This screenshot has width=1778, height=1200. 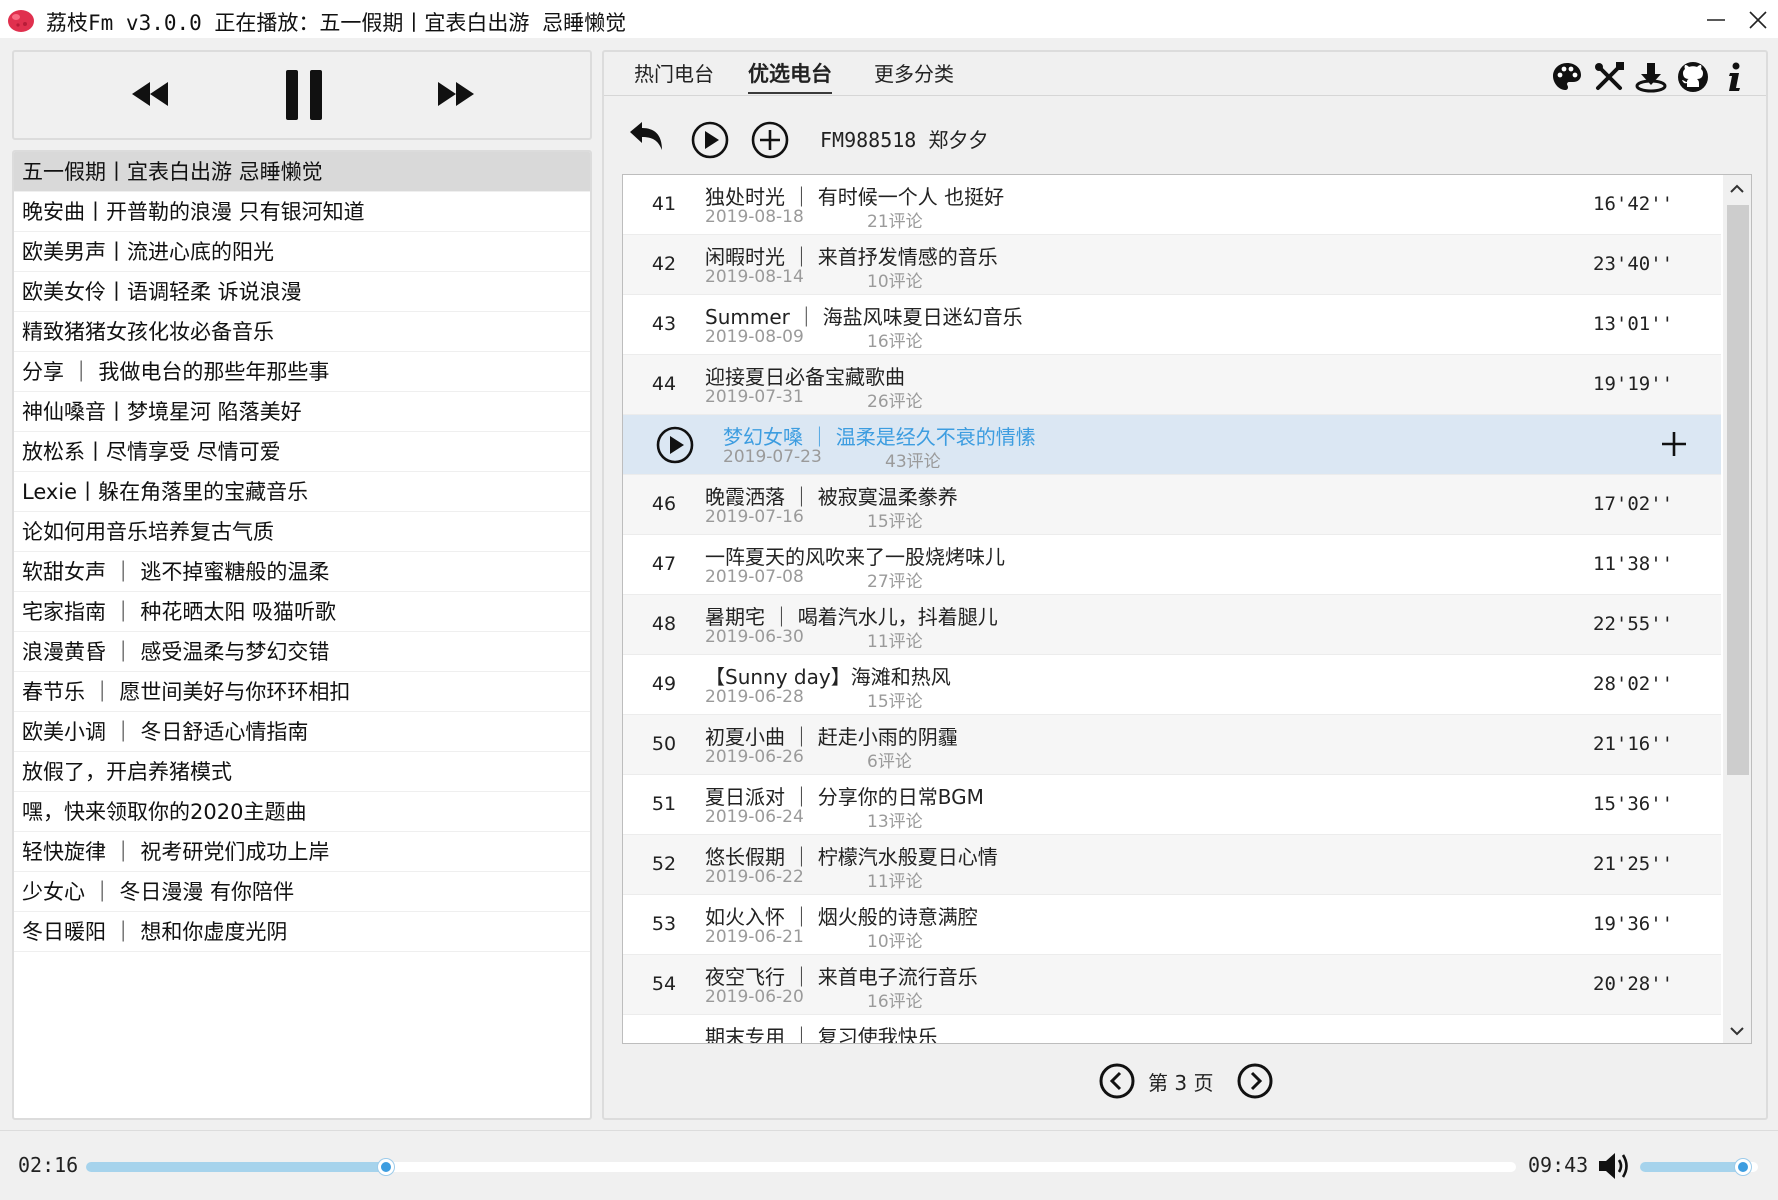 I want to click on track-number: 49, so click(x=664, y=684).